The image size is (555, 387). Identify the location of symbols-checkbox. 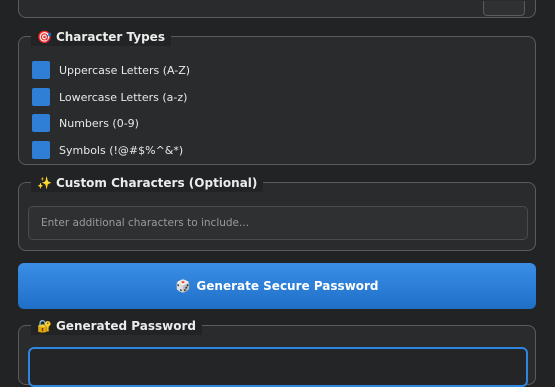
(41, 150).